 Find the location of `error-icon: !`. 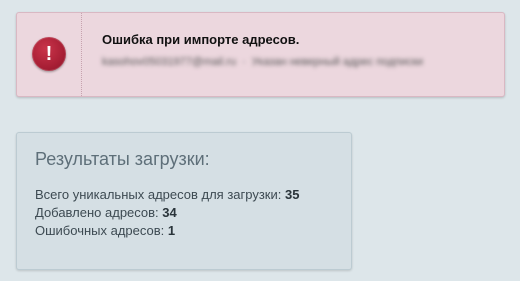

error-icon: ! is located at coordinates (49, 54).